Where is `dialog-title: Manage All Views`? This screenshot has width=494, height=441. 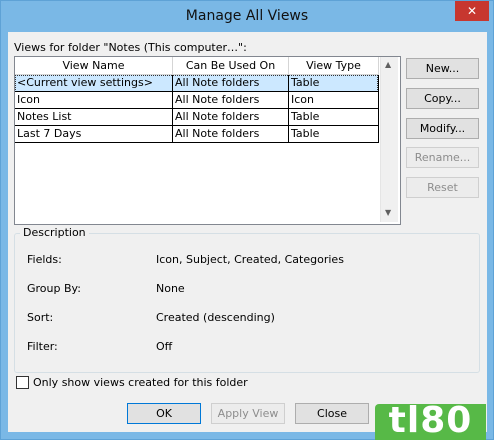
dialog-title: Manage All Views is located at coordinates (247, 16).